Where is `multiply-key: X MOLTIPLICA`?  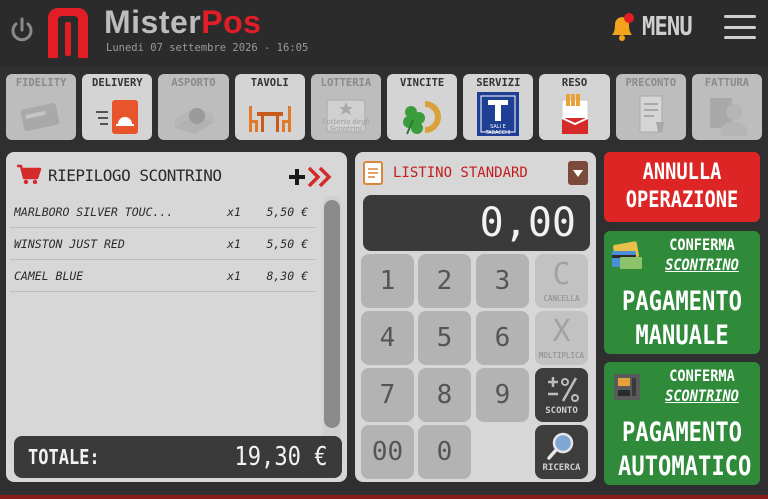
multiply-key: X MOLTIPLICA is located at coordinates (561, 338).